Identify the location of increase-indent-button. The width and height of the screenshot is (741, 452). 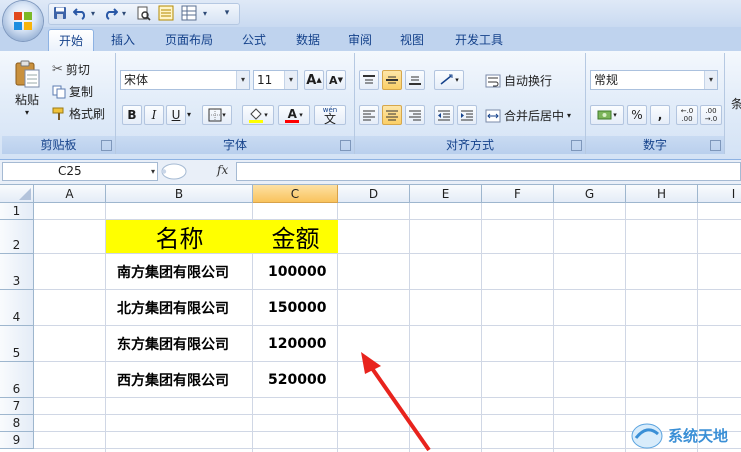
(467, 115).